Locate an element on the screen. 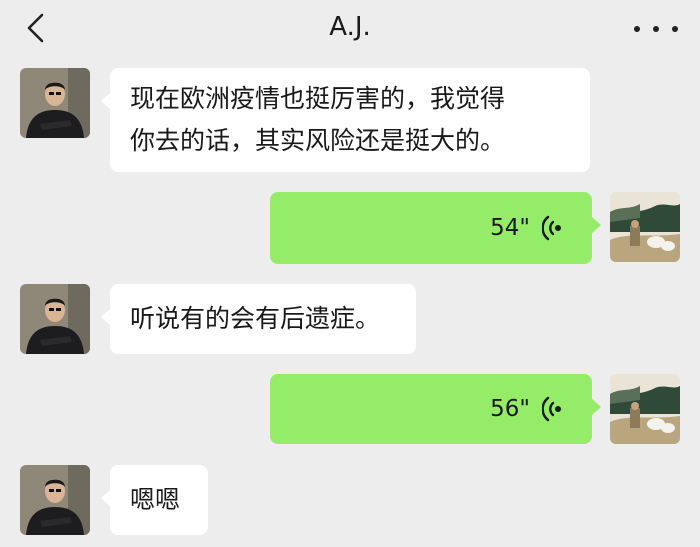 Image resolution: width=700 pixels, height=547 pixels. message-bubble-incoming: 听说有的会有后遗症。 is located at coordinates (258, 319).